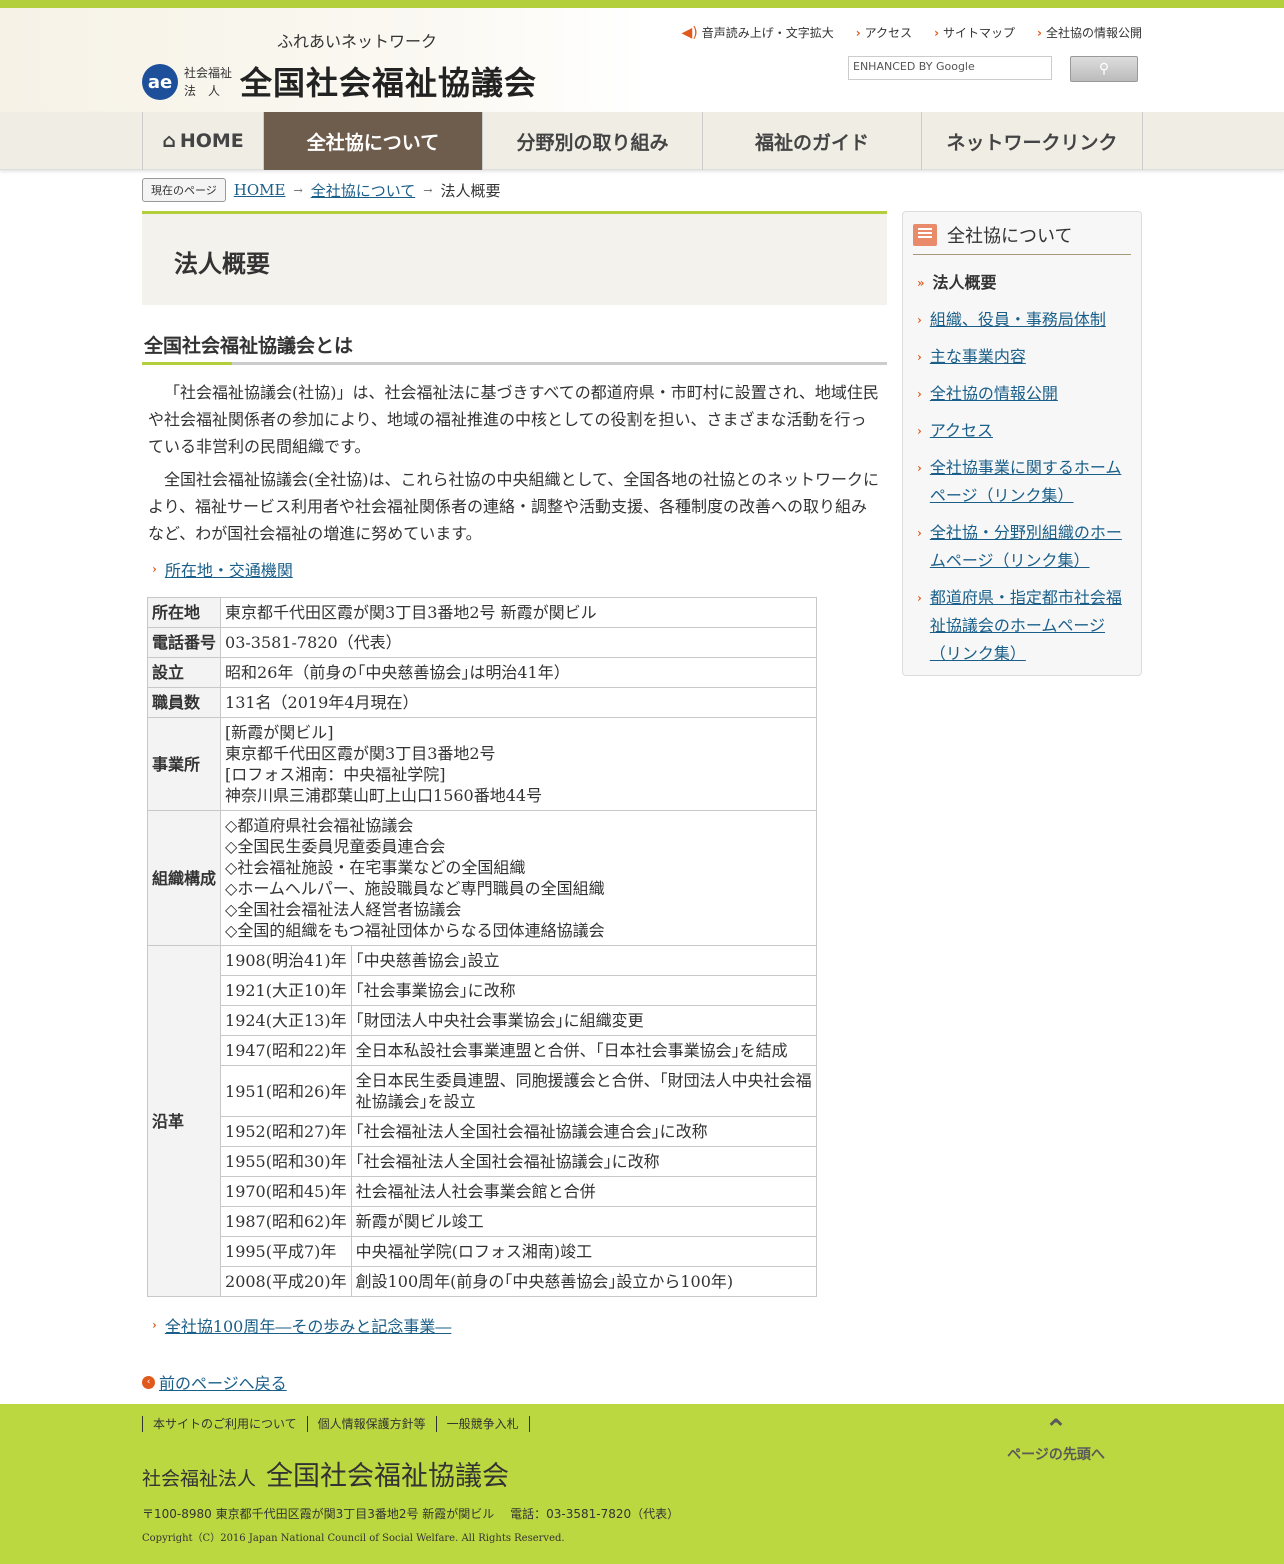 This screenshot has width=1284, height=1564. Describe the element at coordinates (208, 82) in the screenshot. I see `logo-sub-label: 社会福祉 法 人` at that location.